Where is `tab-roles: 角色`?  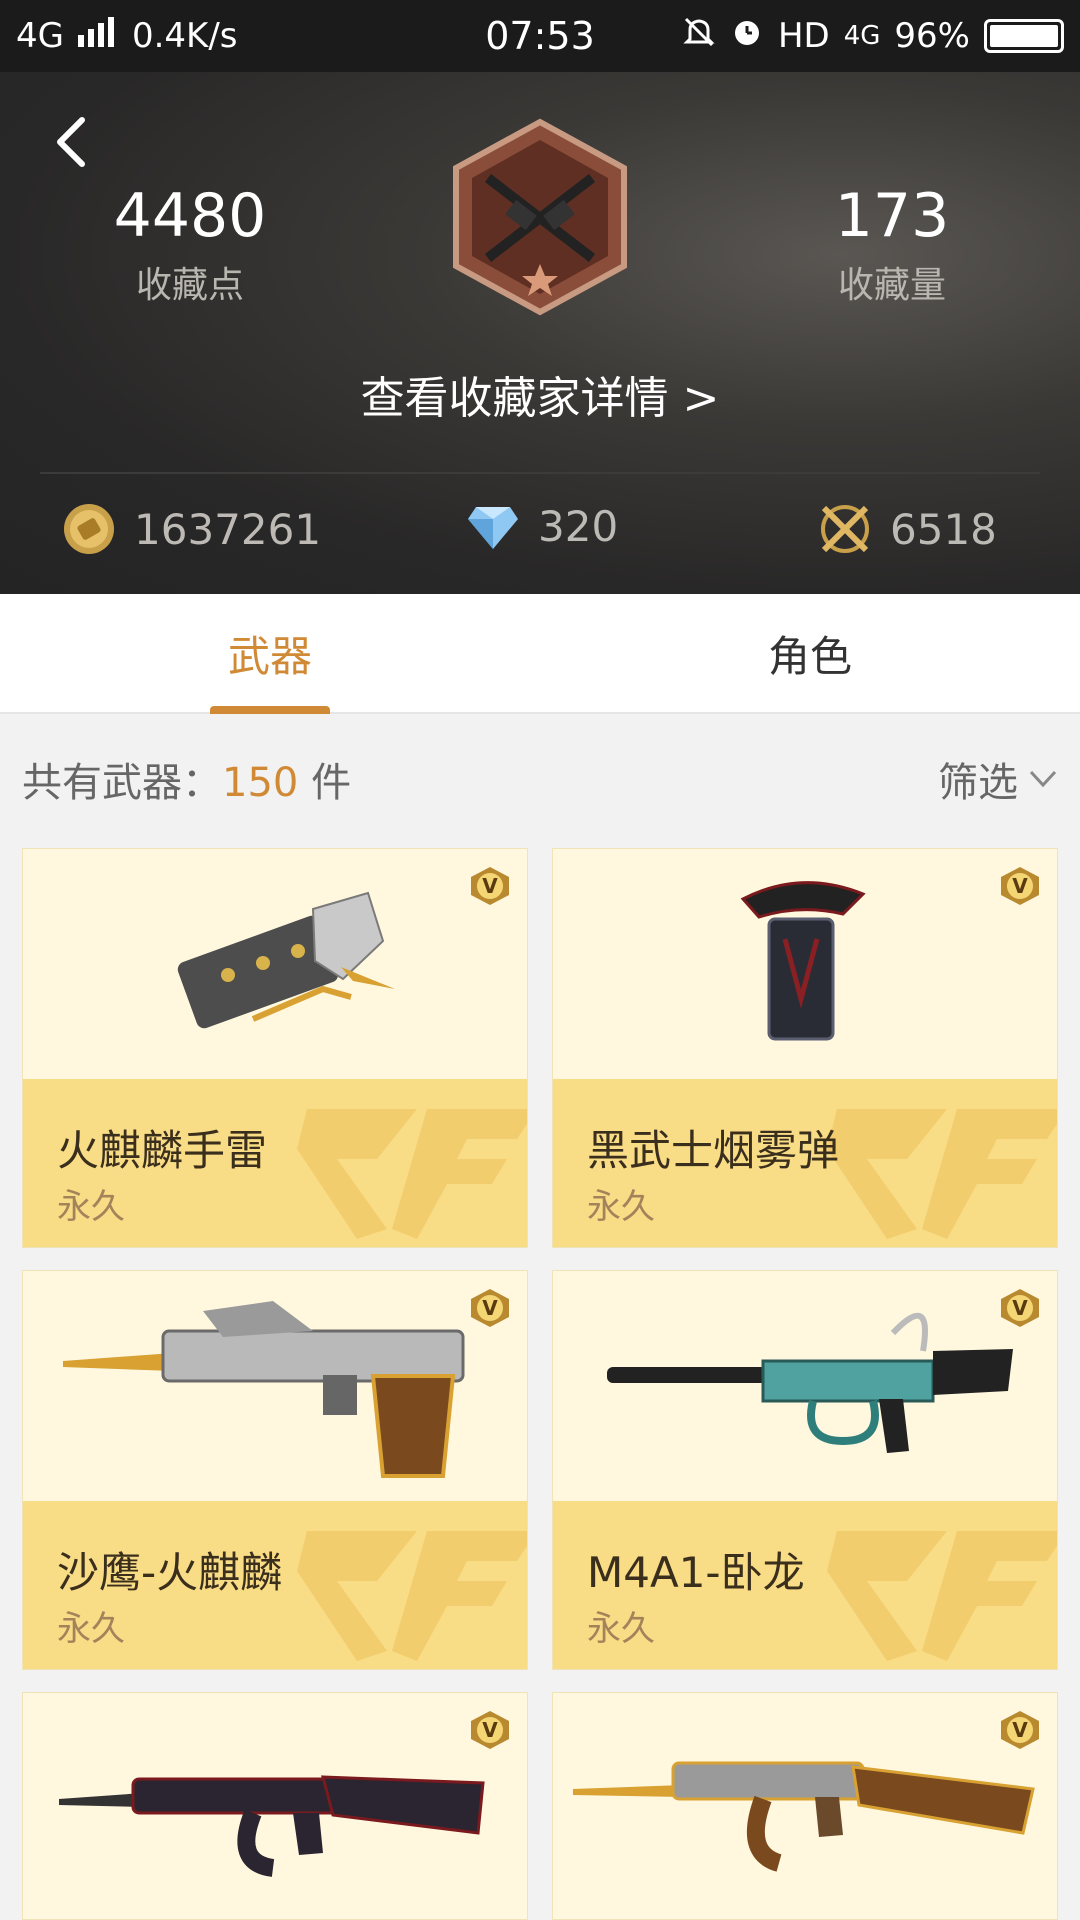
tab-roles: 角色 is located at coordinates (810, 653).